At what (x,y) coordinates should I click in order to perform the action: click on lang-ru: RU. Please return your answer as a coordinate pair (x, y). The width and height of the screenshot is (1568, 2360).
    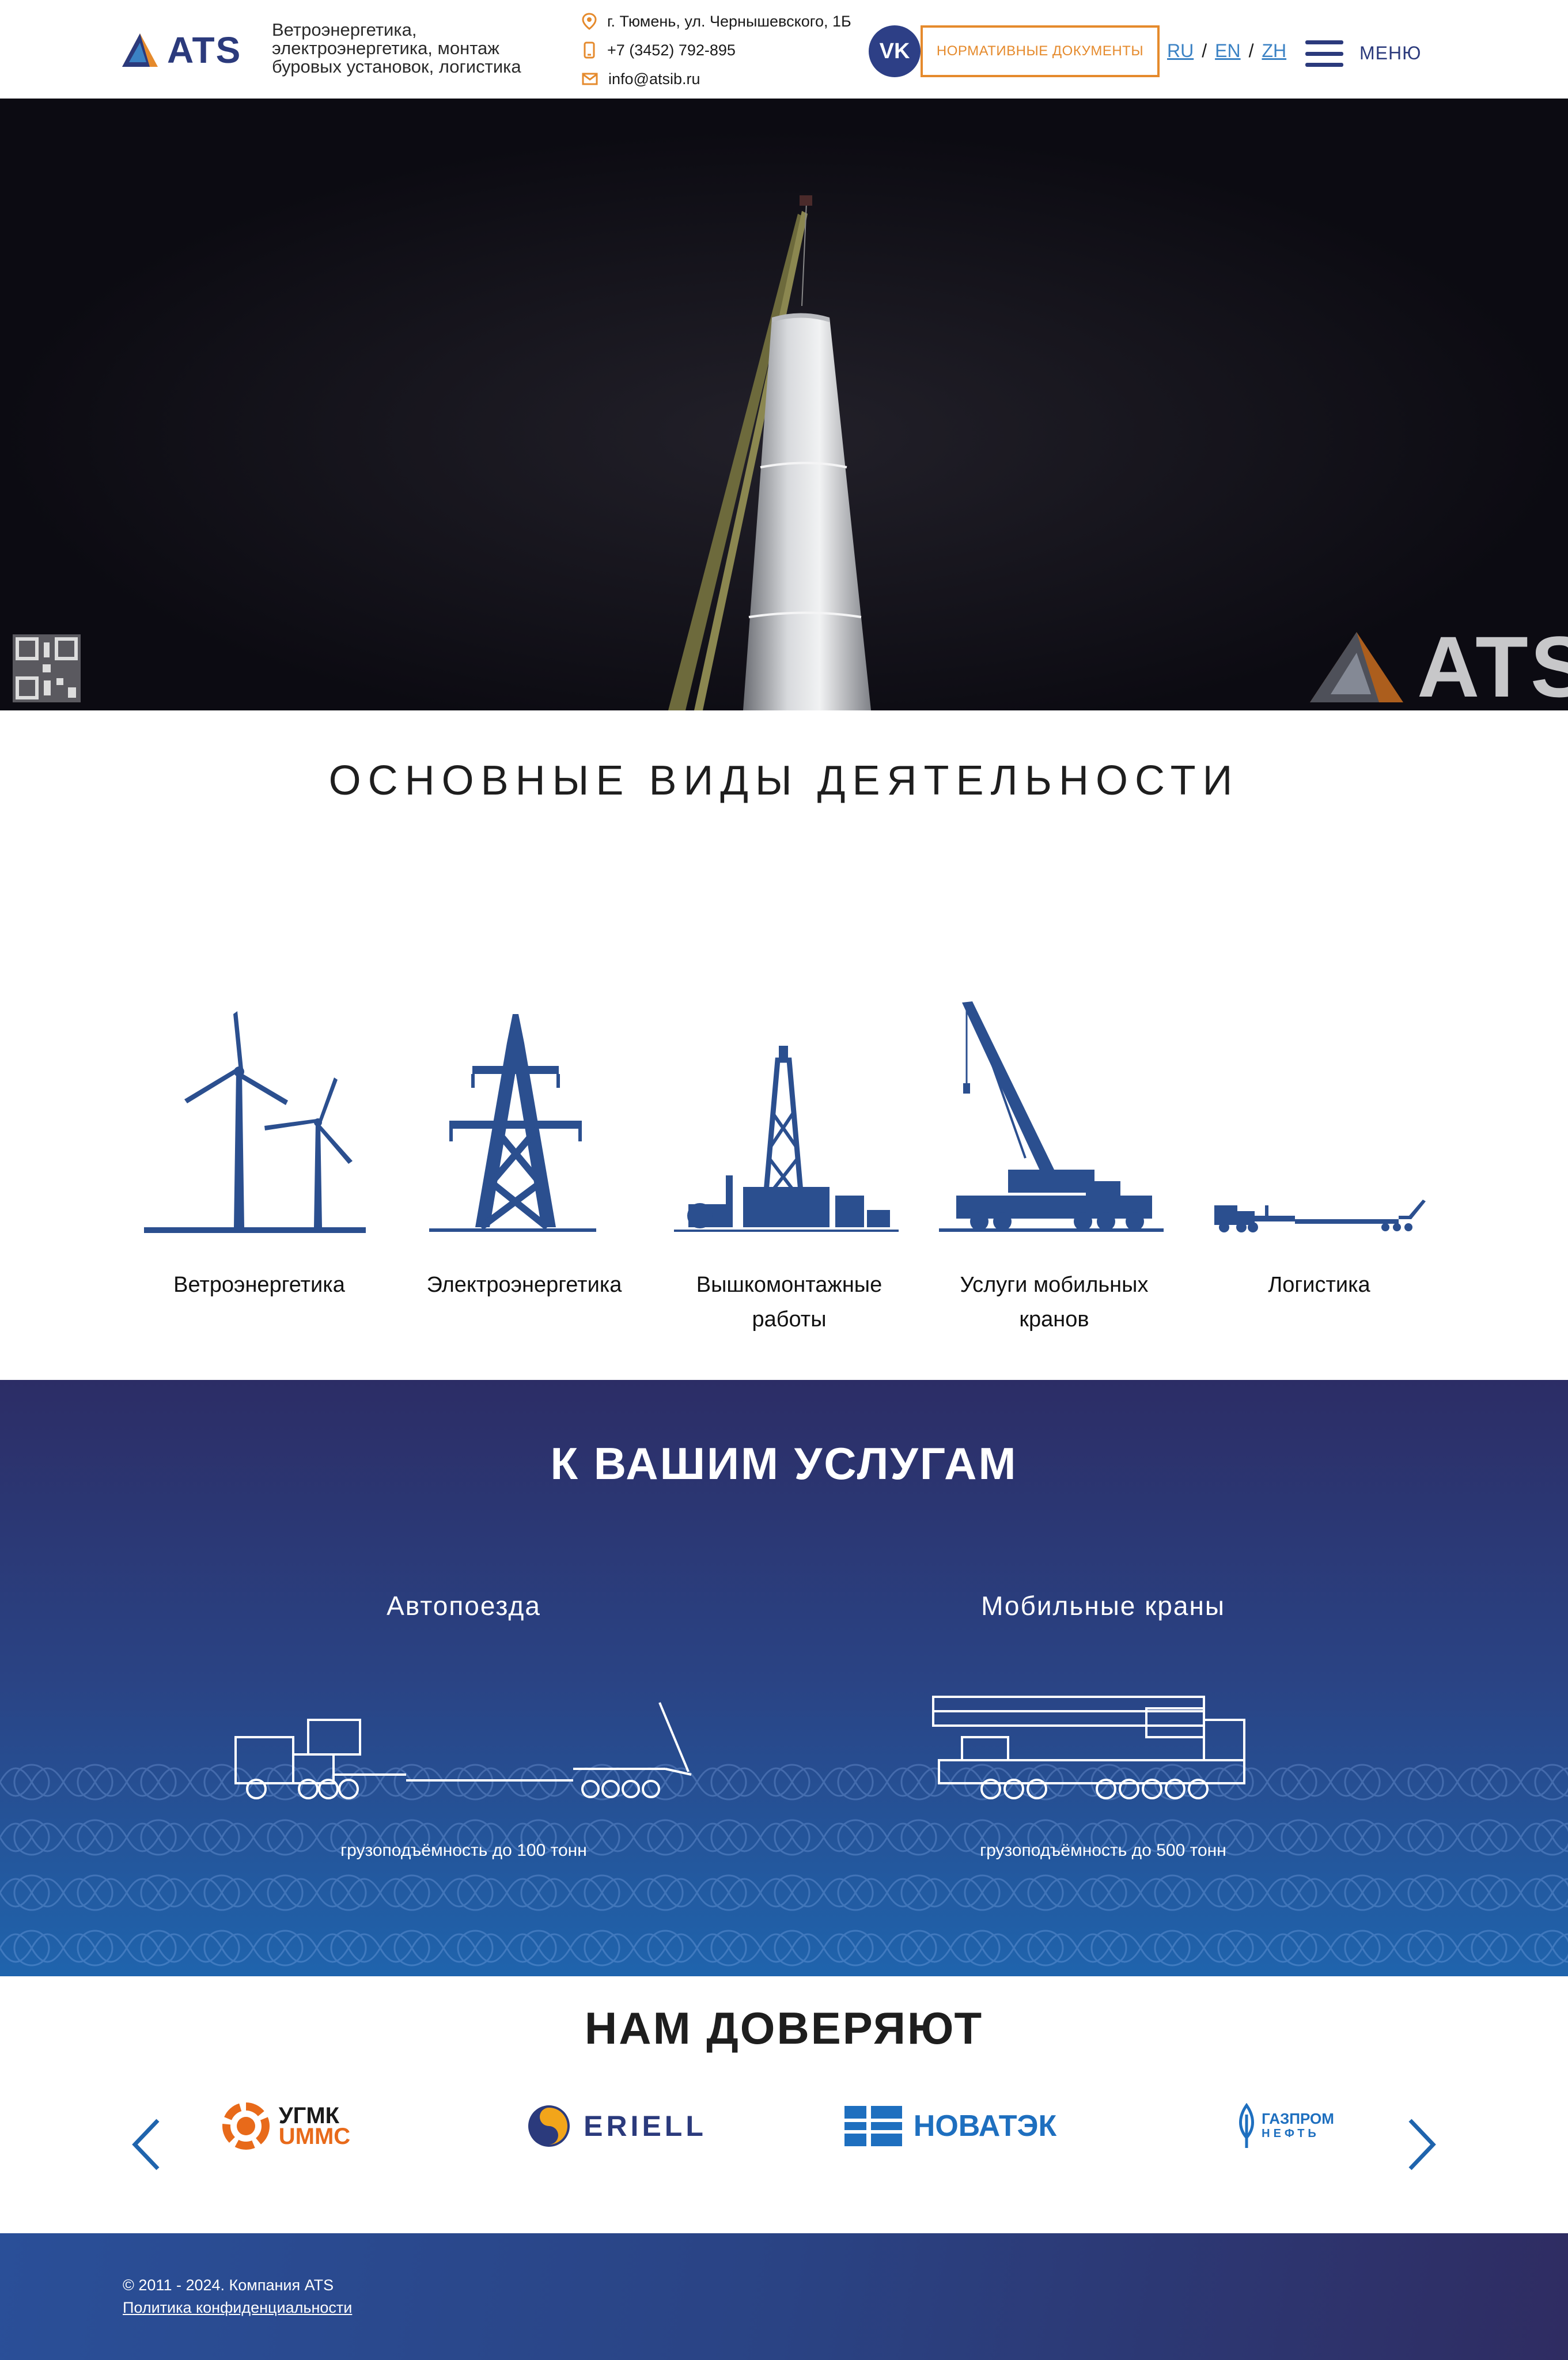
    Looking at the image, I should click on (1180, 51).